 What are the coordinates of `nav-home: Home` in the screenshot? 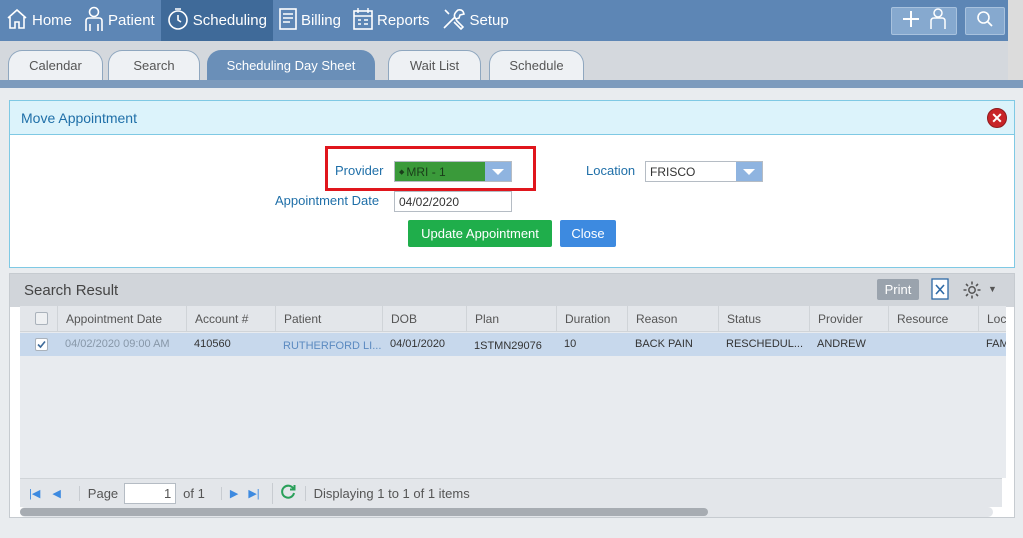 It's located at (39, 20).